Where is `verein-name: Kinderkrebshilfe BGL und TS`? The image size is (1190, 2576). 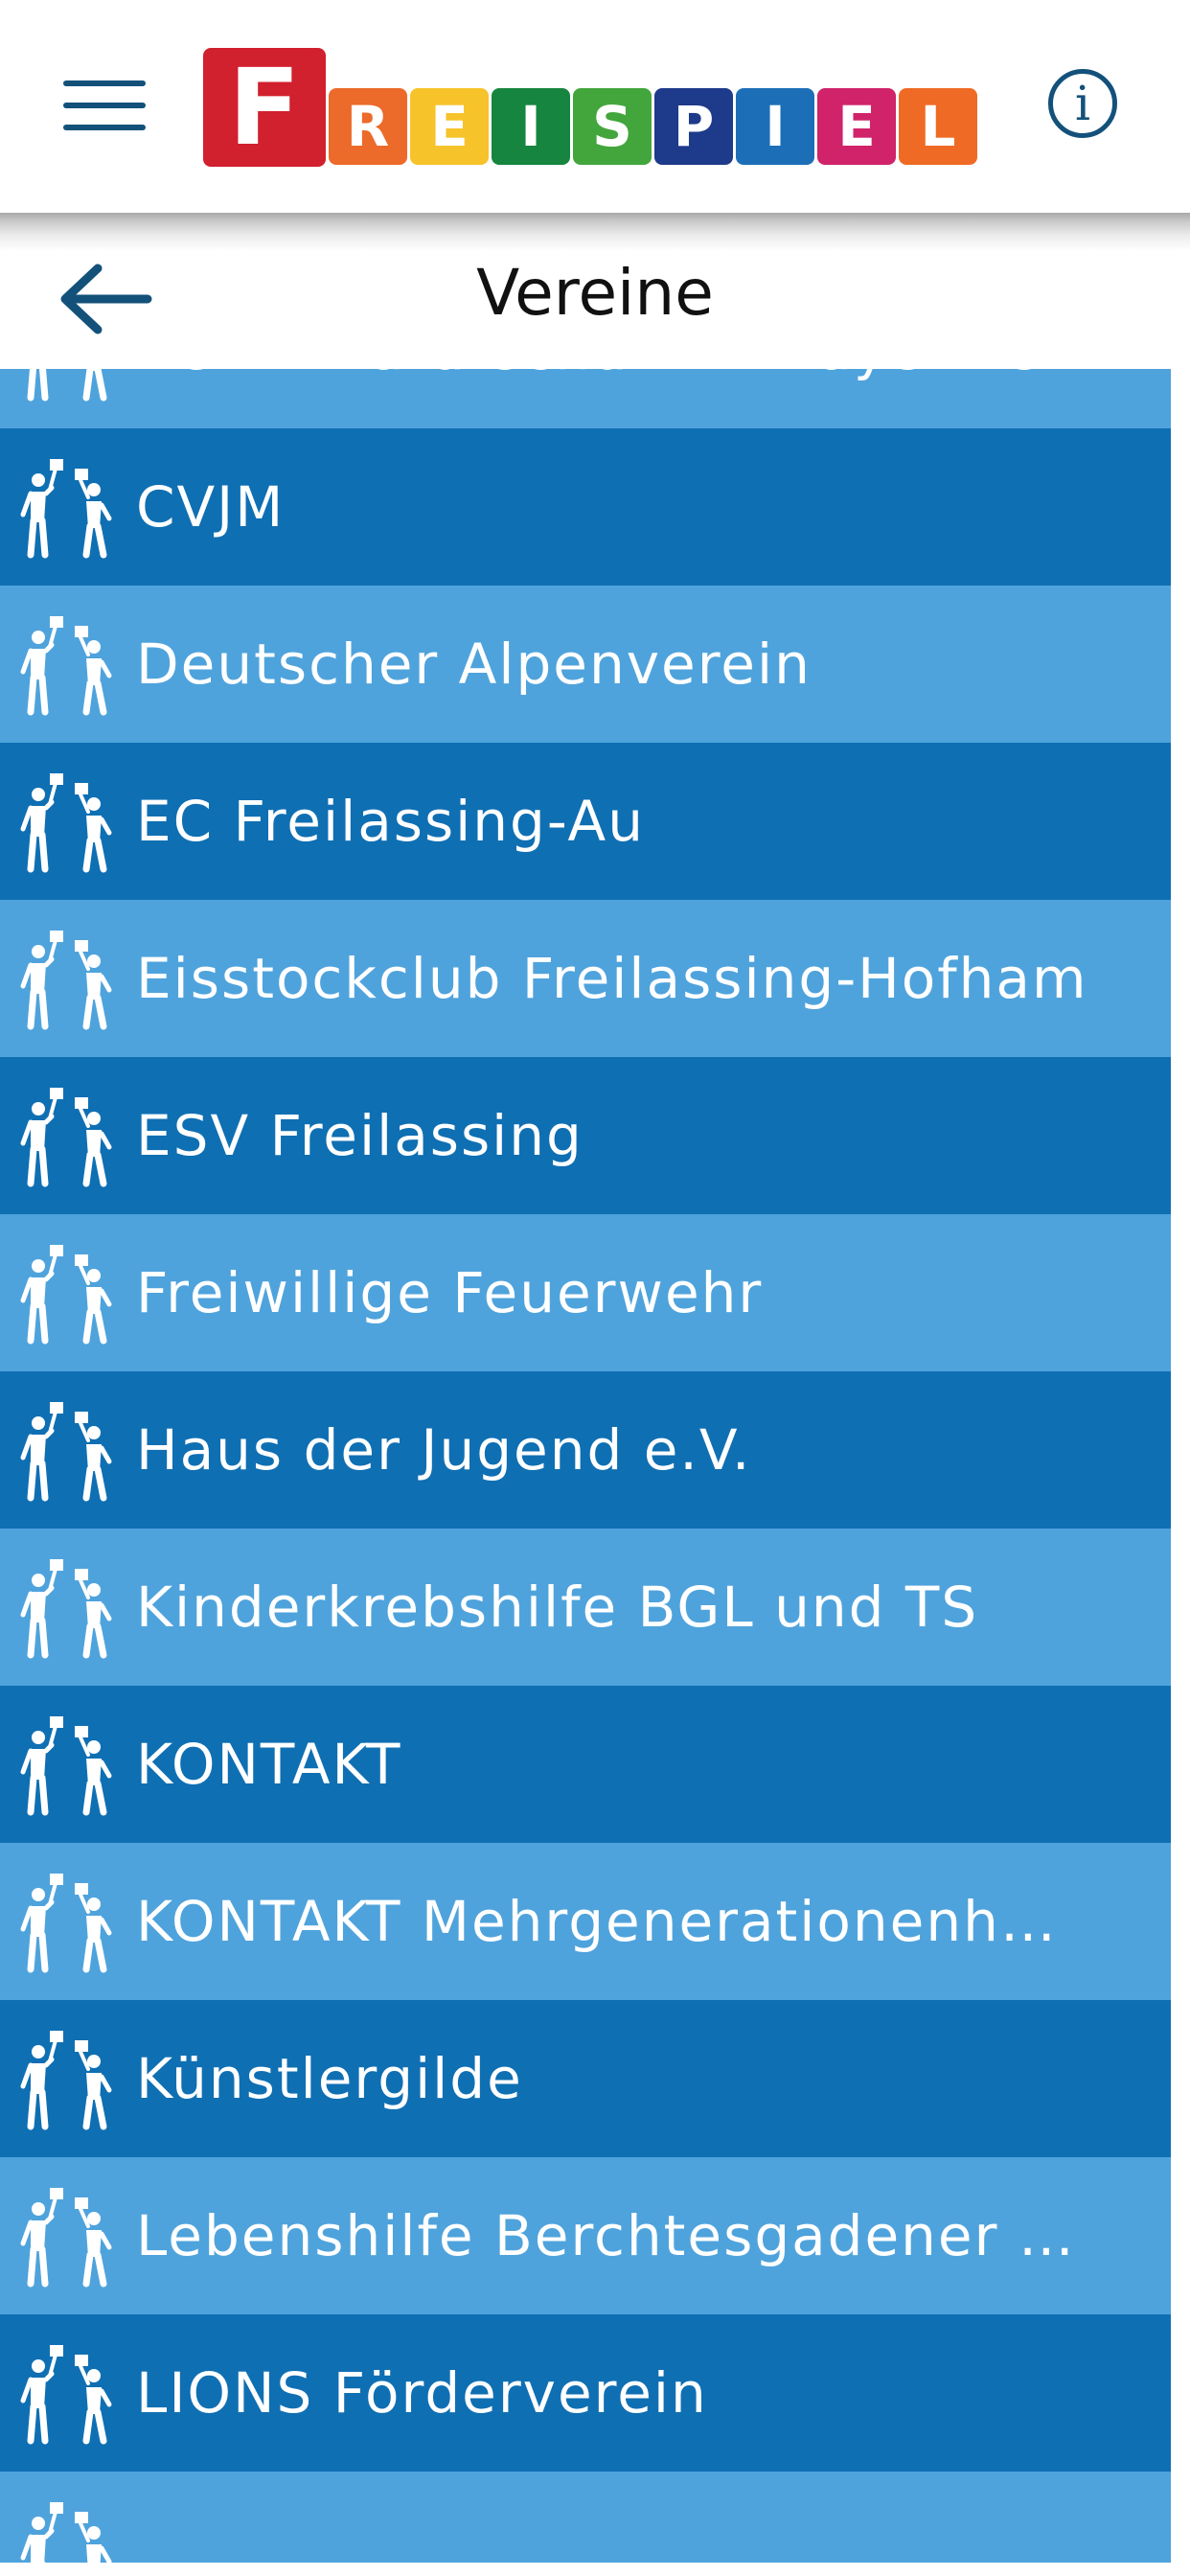 verein-name: Kinderkrebshilfe BGL und TS is located at coordinates (558, 1607).